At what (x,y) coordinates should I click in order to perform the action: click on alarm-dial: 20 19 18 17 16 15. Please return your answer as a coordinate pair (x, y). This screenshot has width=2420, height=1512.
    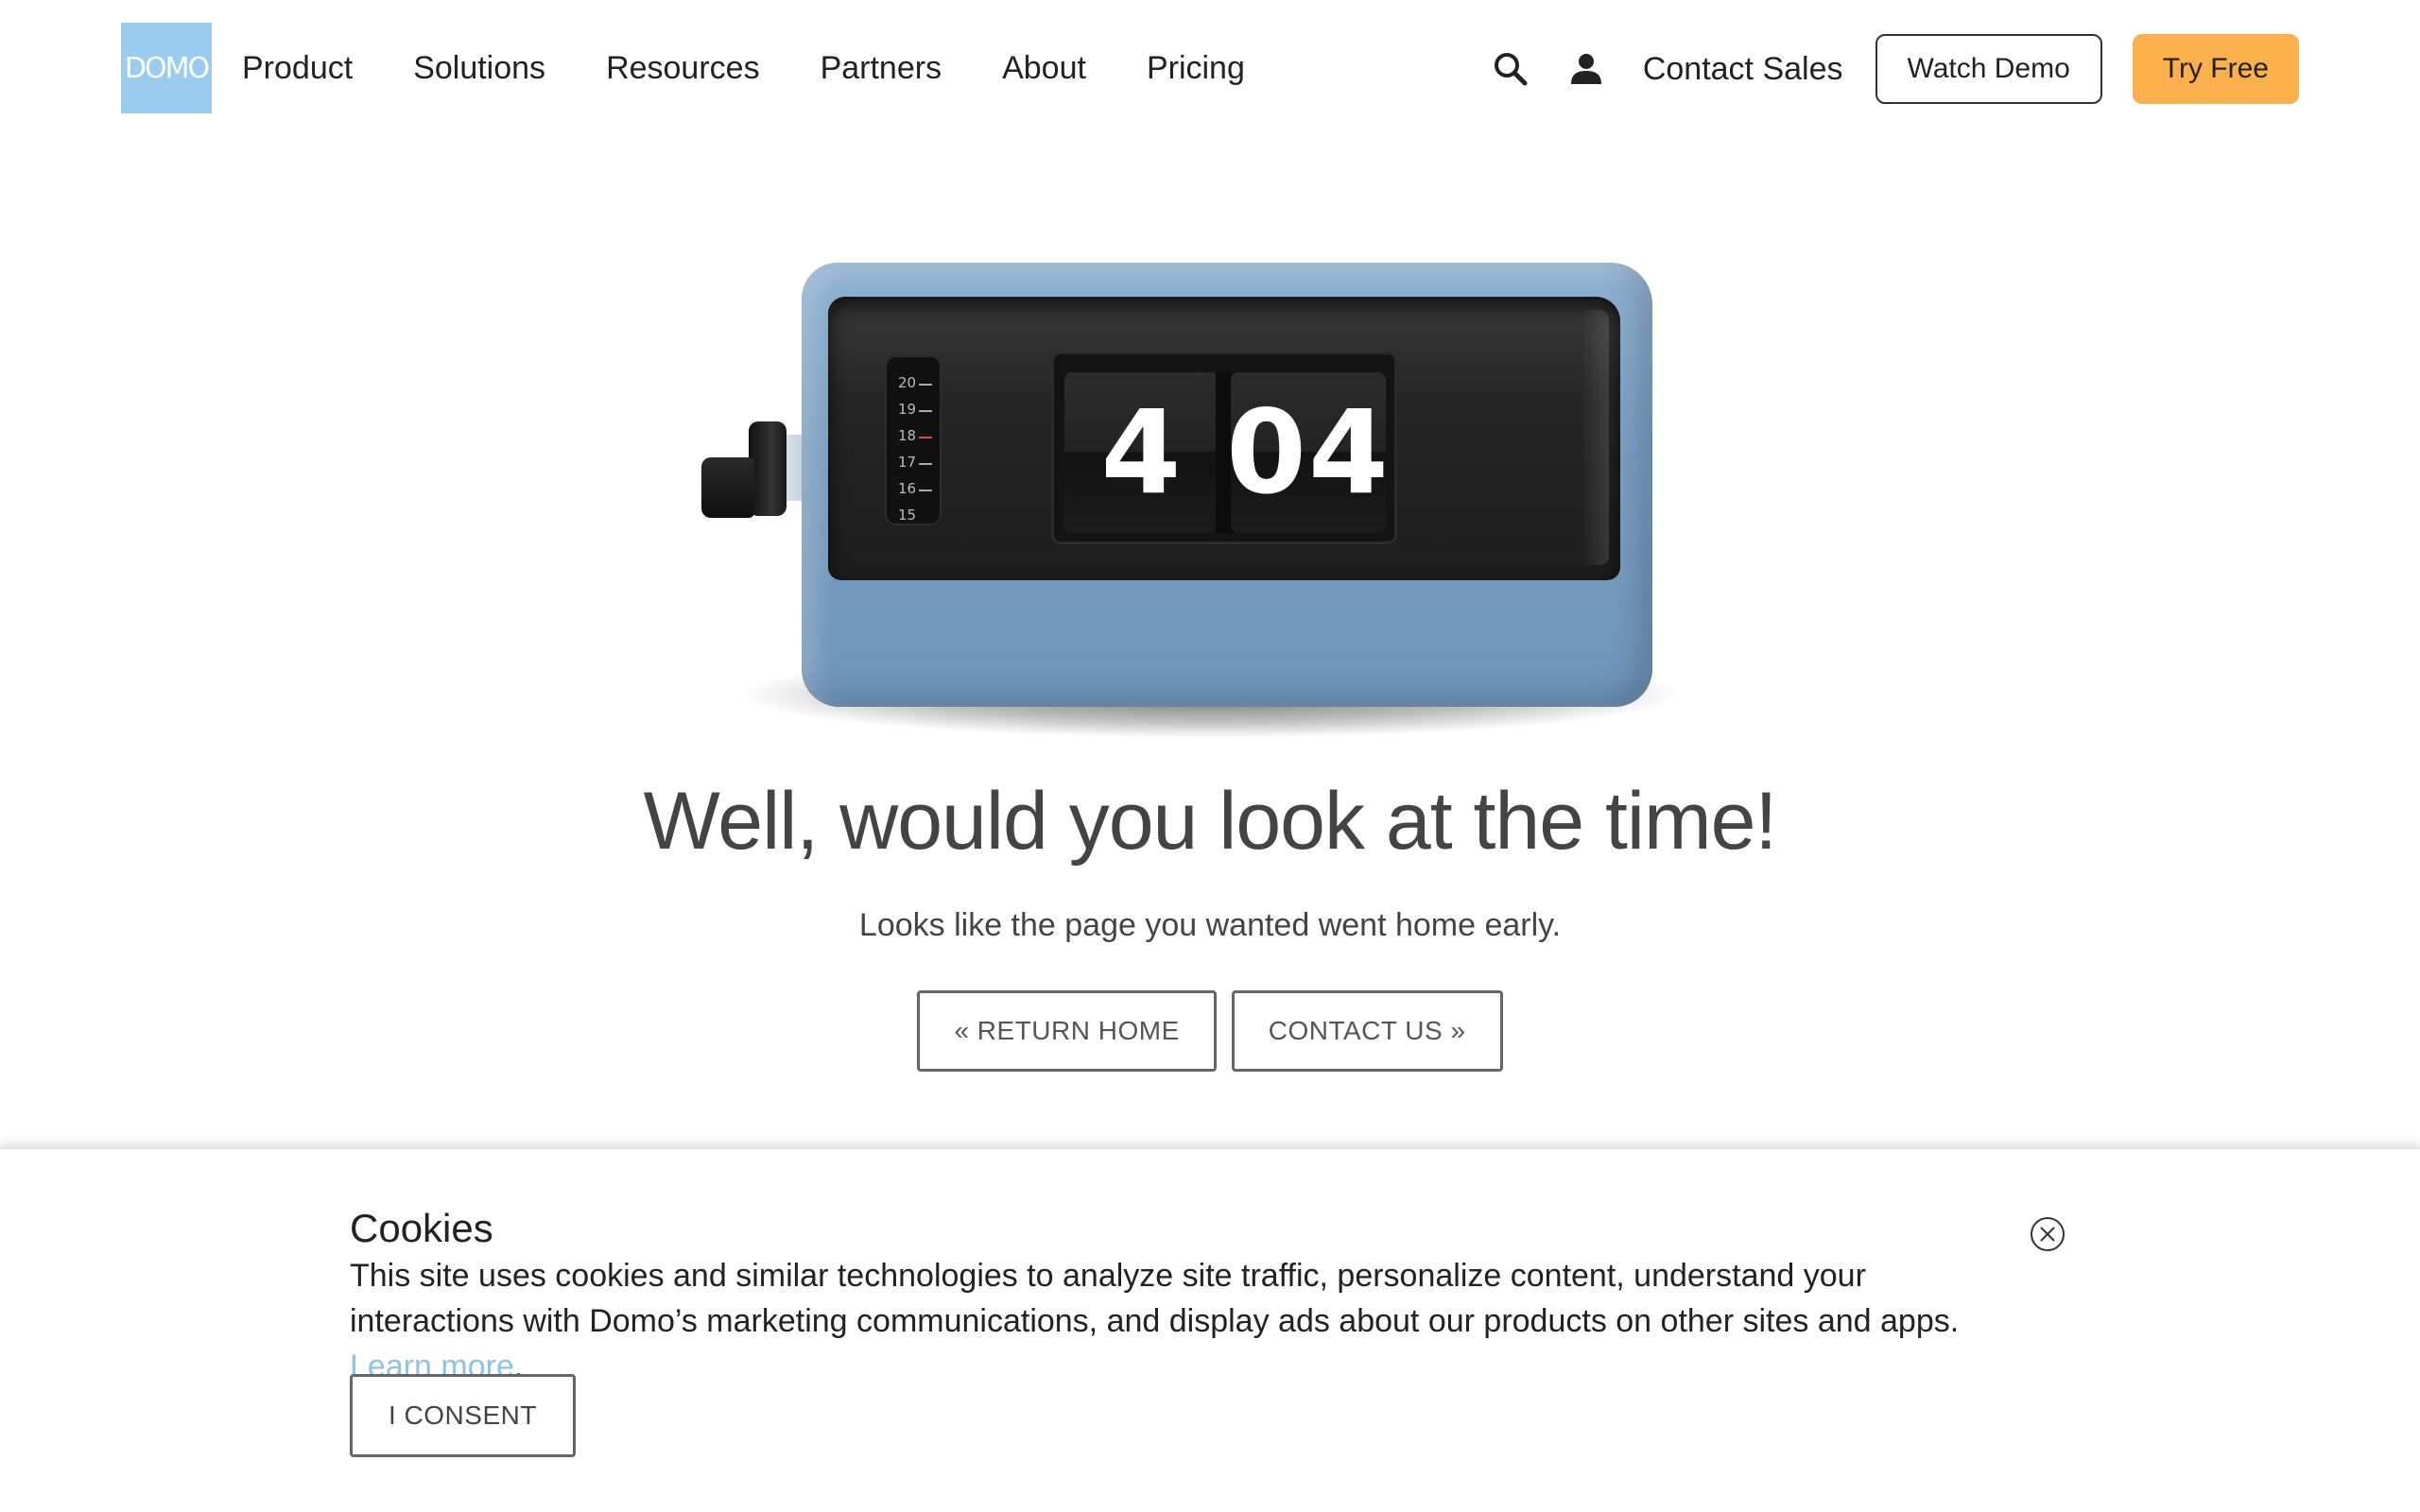
    Looking at the image, I should click on (913, 440).